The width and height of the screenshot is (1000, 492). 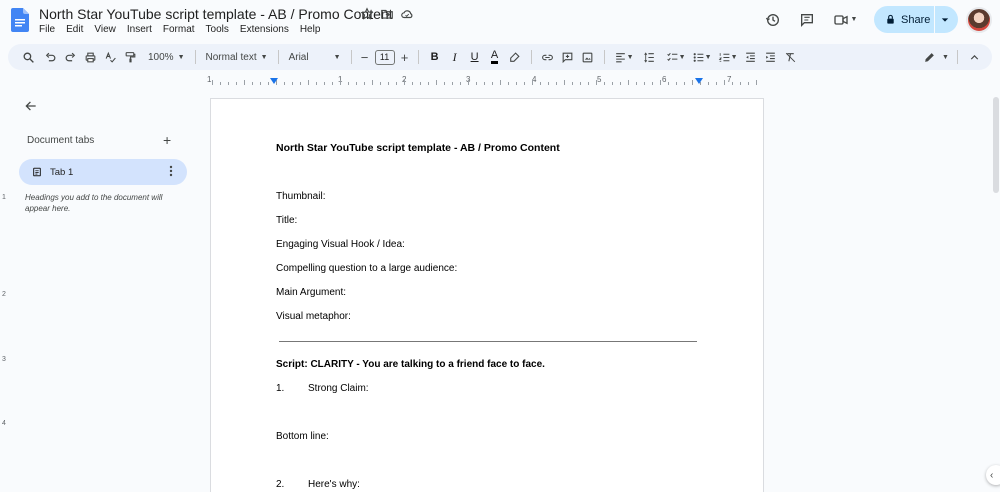 I want to click on numbered-list-button: ▼, so click(x=728, y=57).